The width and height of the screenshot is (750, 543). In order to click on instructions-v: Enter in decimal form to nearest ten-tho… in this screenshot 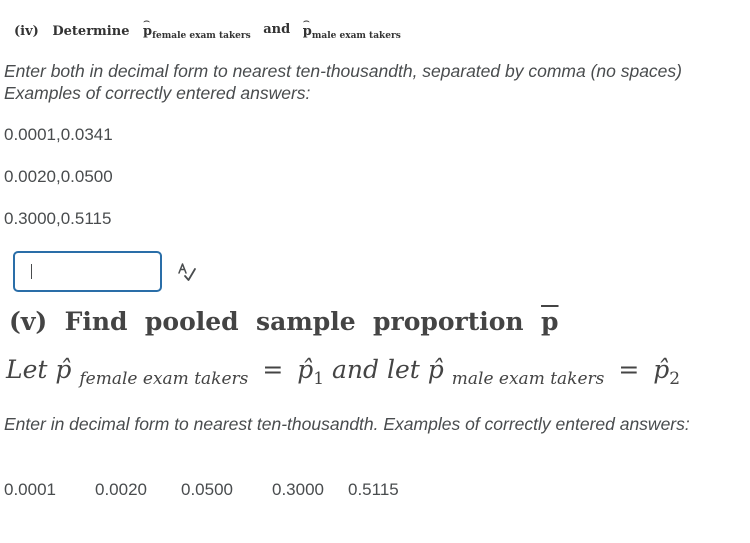, I will do `click(347, 424)`.